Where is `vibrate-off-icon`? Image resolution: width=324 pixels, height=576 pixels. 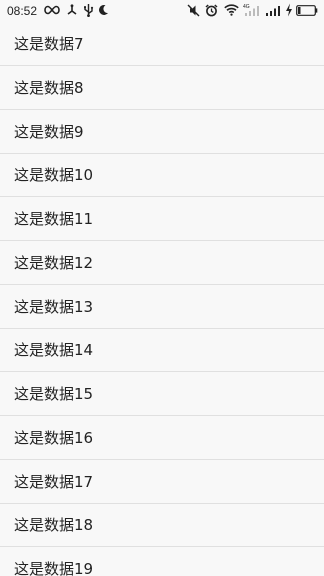 vibrate-off-icon is located at coordinates (193, 10).